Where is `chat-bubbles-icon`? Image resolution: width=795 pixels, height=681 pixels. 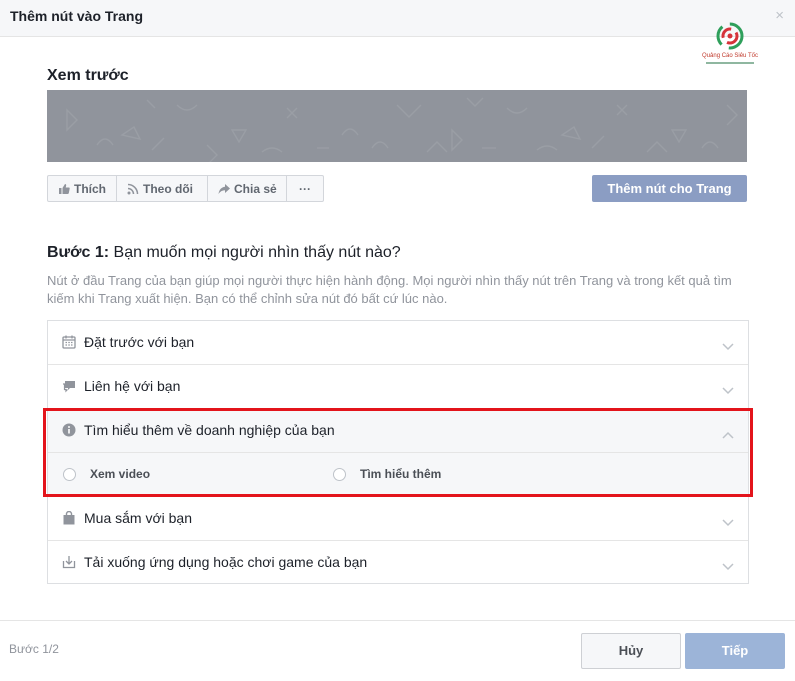 chat-bubbles-icon is located at coordinates (69, 386).